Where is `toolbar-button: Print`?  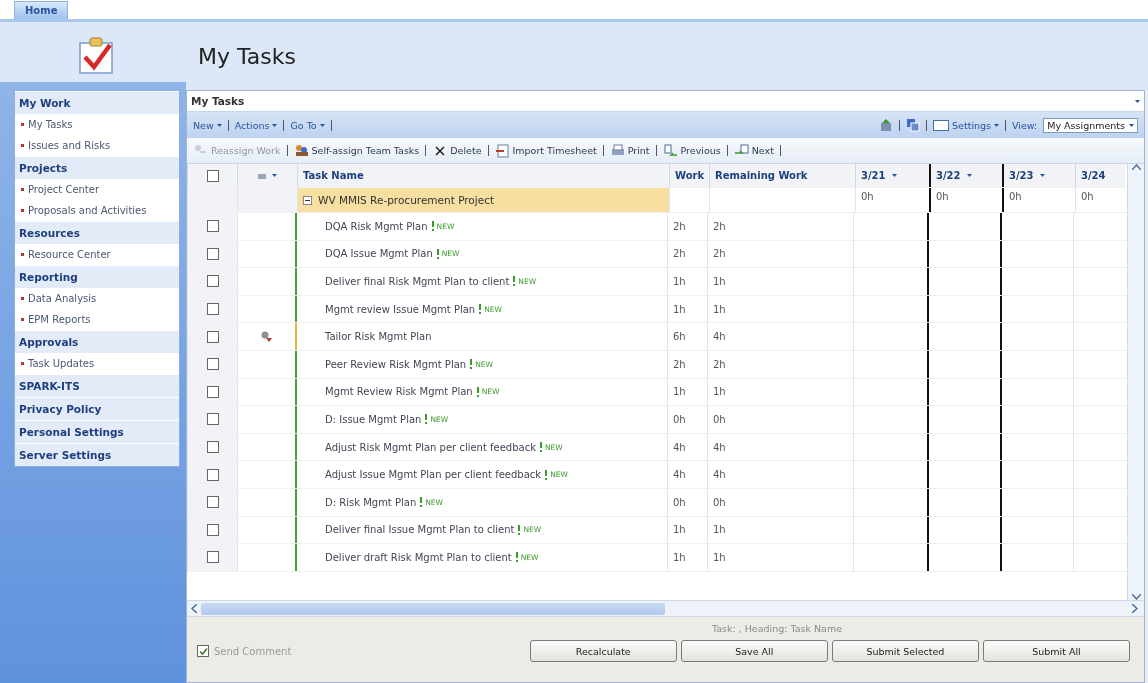
toolbar-button: Print is located at coordinates (629, 150).